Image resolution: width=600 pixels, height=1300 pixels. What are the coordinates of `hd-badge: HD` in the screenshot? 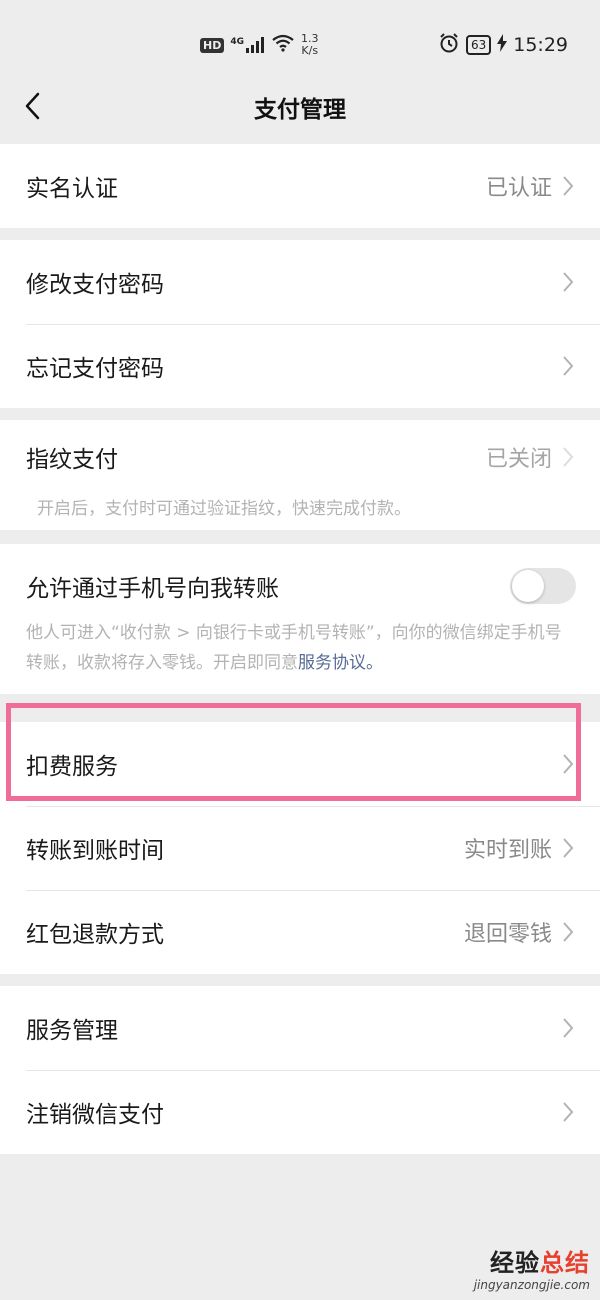 It's located at (212, 45).